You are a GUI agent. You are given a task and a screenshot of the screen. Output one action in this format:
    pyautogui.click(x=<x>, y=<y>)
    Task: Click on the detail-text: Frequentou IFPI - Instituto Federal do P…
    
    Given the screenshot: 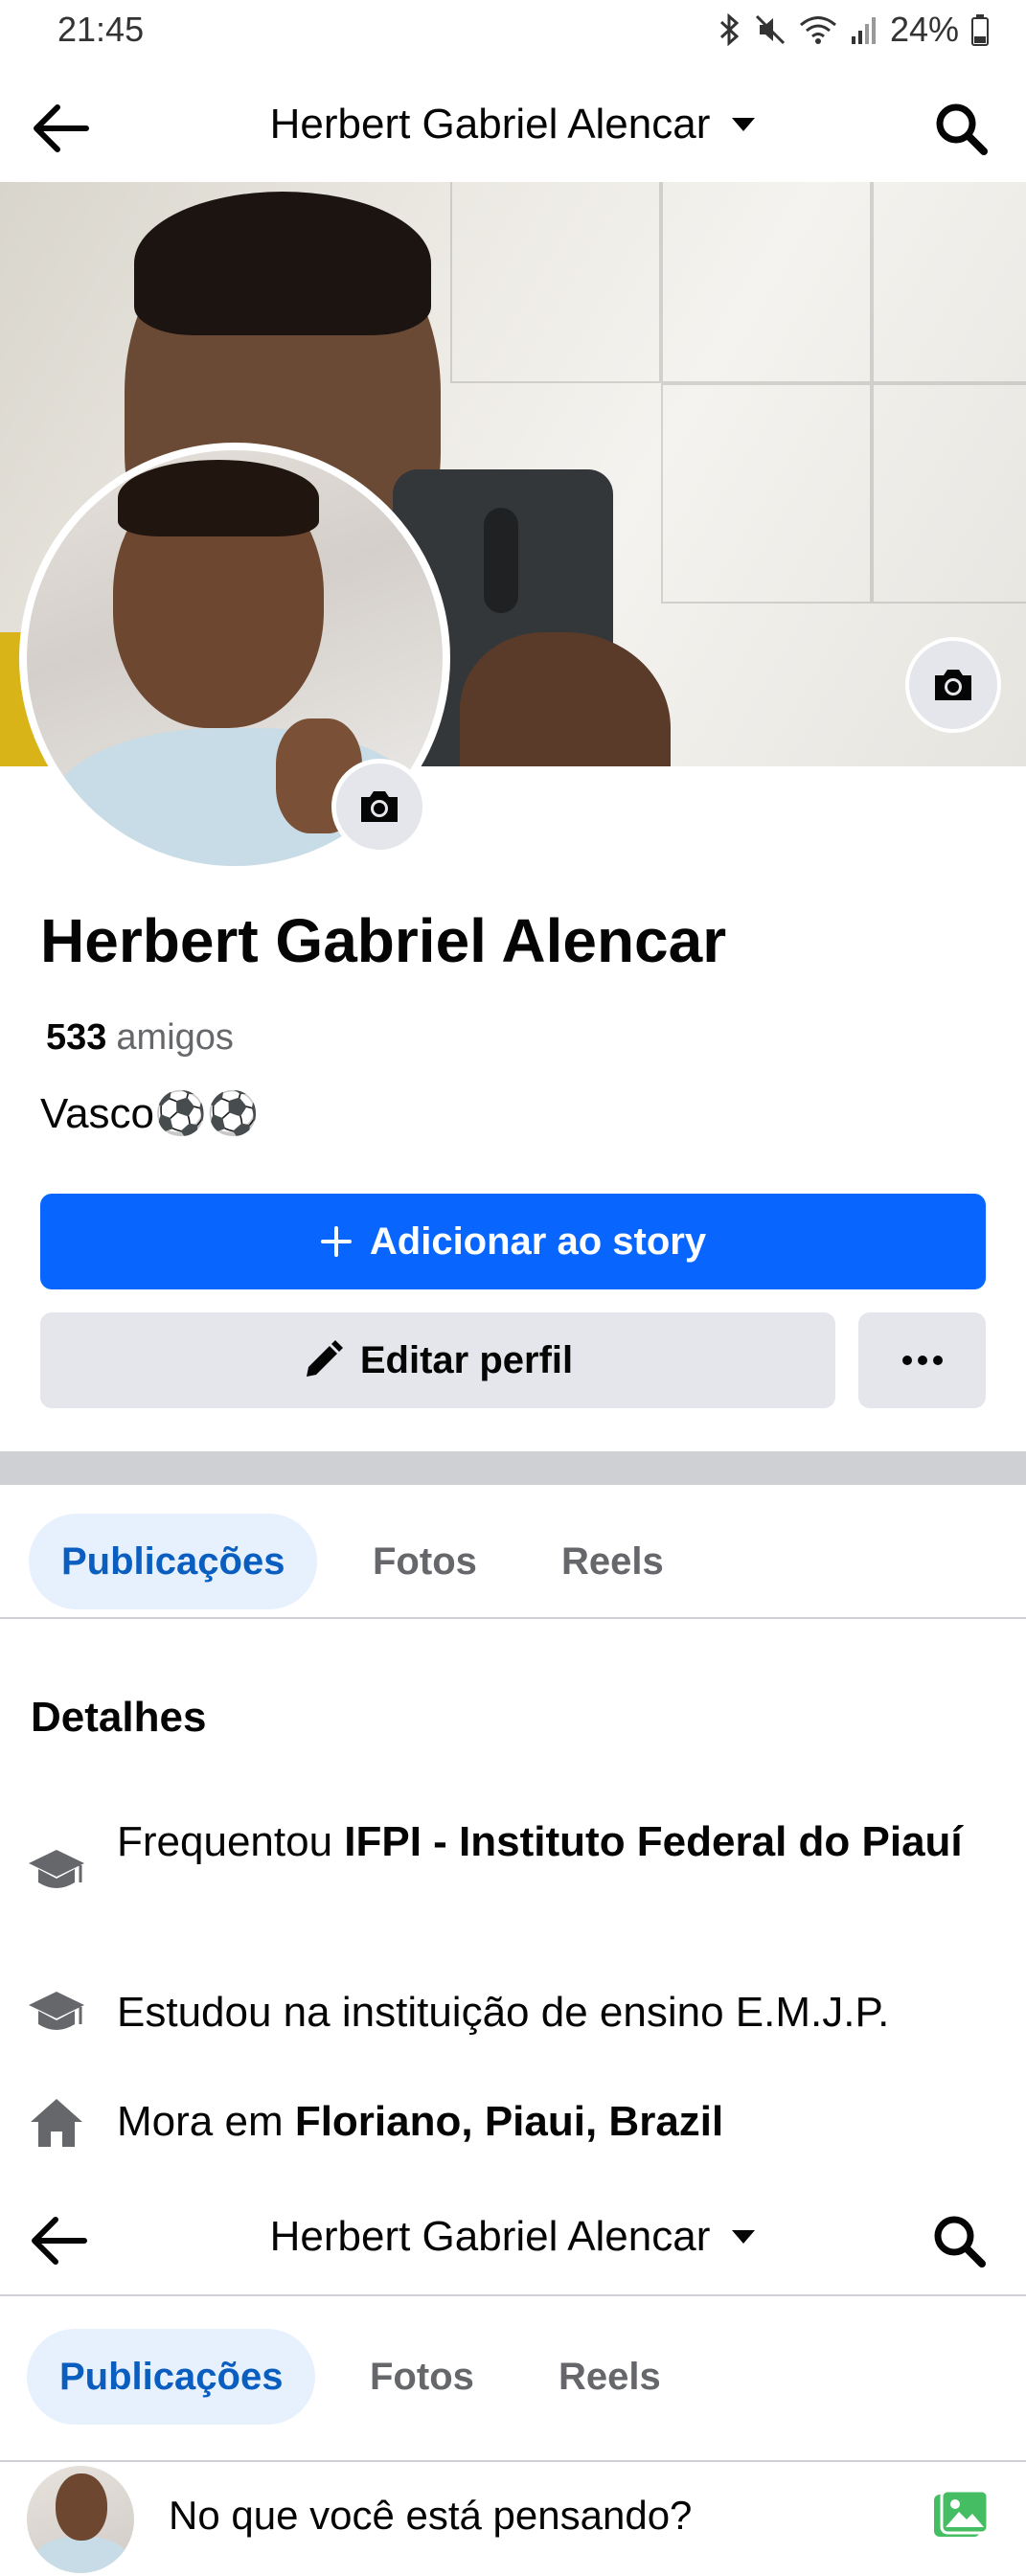 What is the action you would take?
    pyautogui.click(x=562, y=1842)
    